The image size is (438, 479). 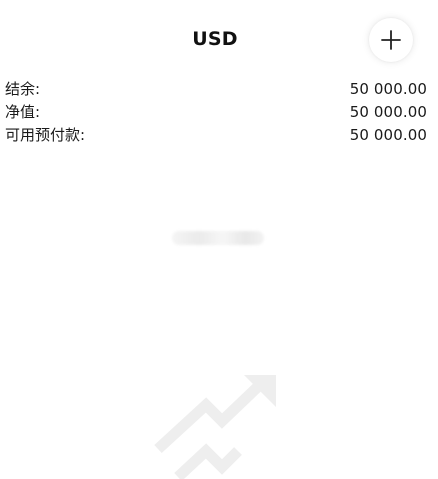 What do you see at coordinates (388, 111) in the screenshot?
I see `equity-value: 50 000.00` at bounding box center [388, 111].